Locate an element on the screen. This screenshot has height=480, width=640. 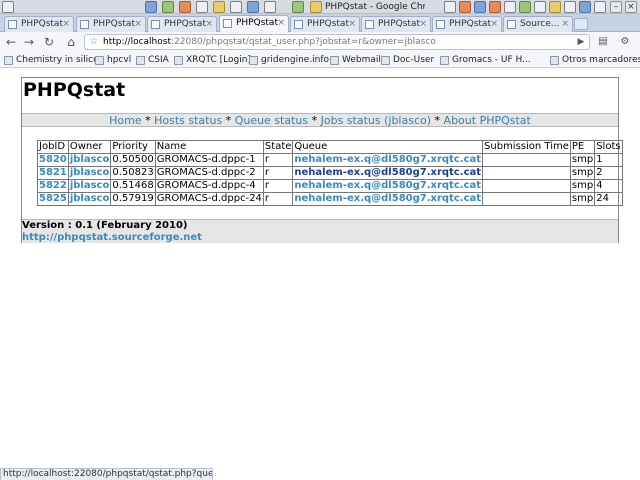
forward-arrow-icon: → is located at coordinates (29, 42).